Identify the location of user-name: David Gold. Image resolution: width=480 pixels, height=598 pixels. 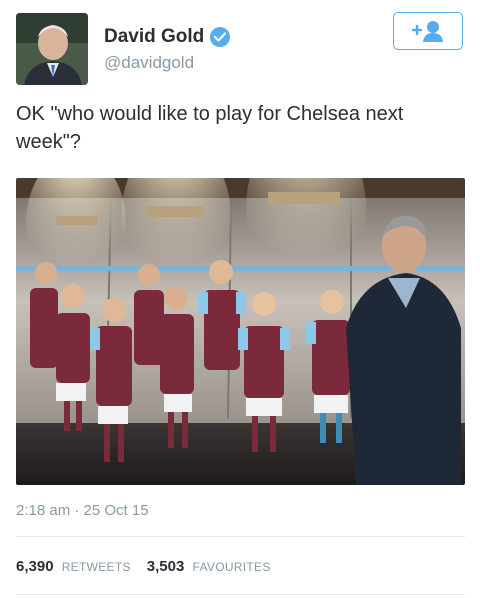
(167, 37).